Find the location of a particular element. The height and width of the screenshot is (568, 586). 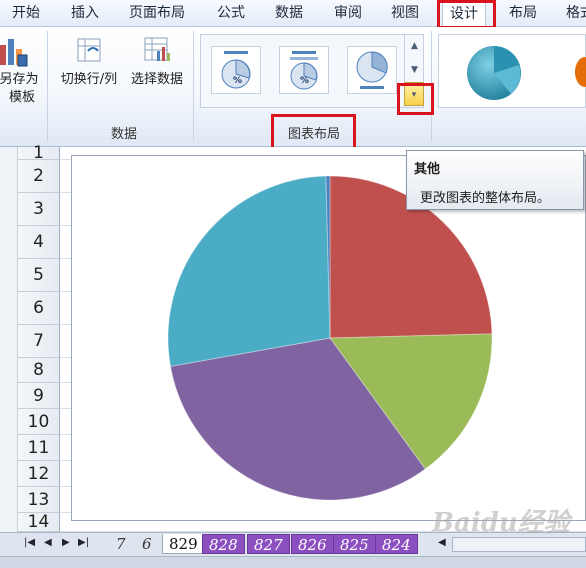

sheet-tab: 826 is located at coordinates (312, 544).